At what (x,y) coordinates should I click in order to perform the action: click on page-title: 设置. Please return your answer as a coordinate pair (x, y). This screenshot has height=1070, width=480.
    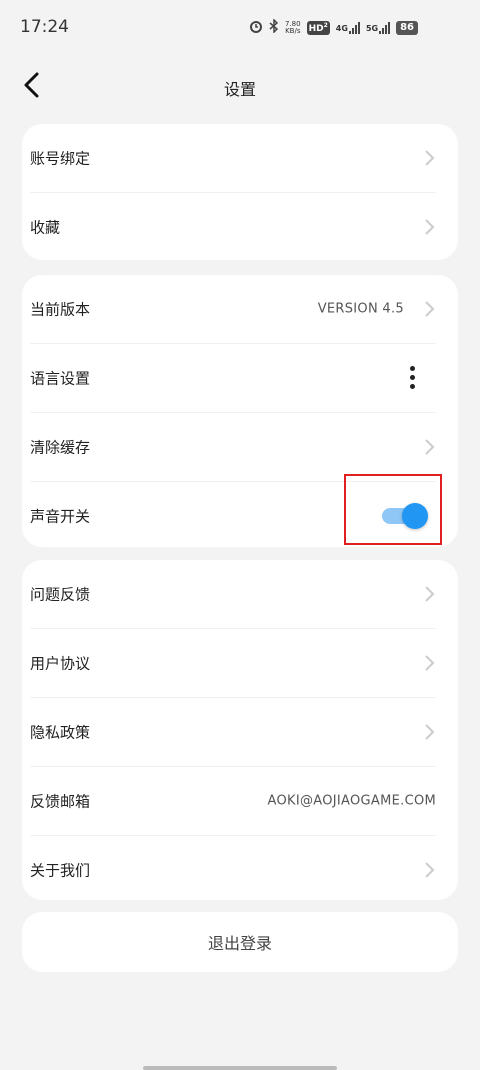
    Looking at the image, I should click on (239, 89).